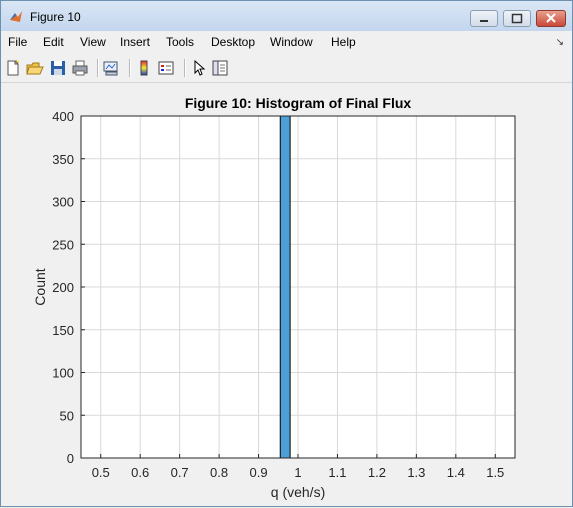  What do you see at coordinates (560, 42) in the screenshot?
I see `dock-arrow-icon: ↘` at bounding box center [560, 42].